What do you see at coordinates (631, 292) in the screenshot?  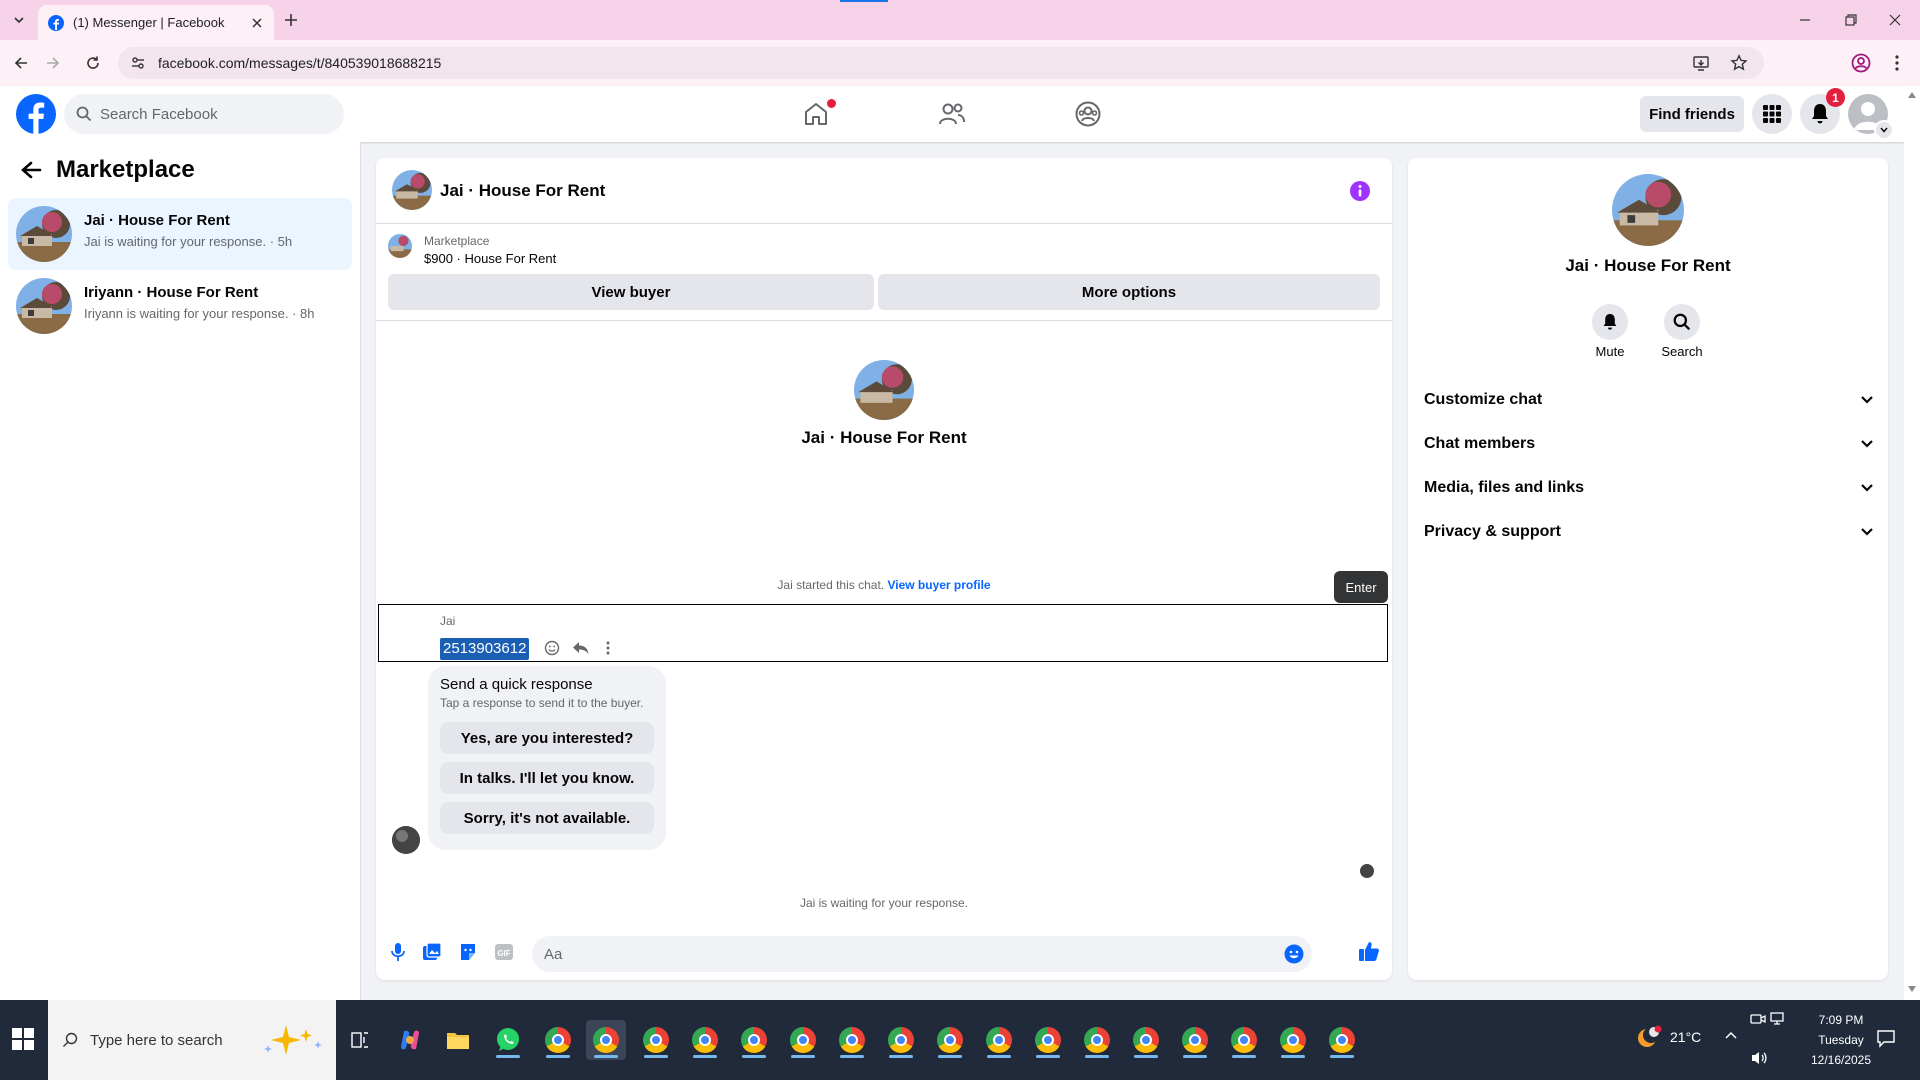 I see `view-buyer-button: View buyer` at bounding box center [631, 292].